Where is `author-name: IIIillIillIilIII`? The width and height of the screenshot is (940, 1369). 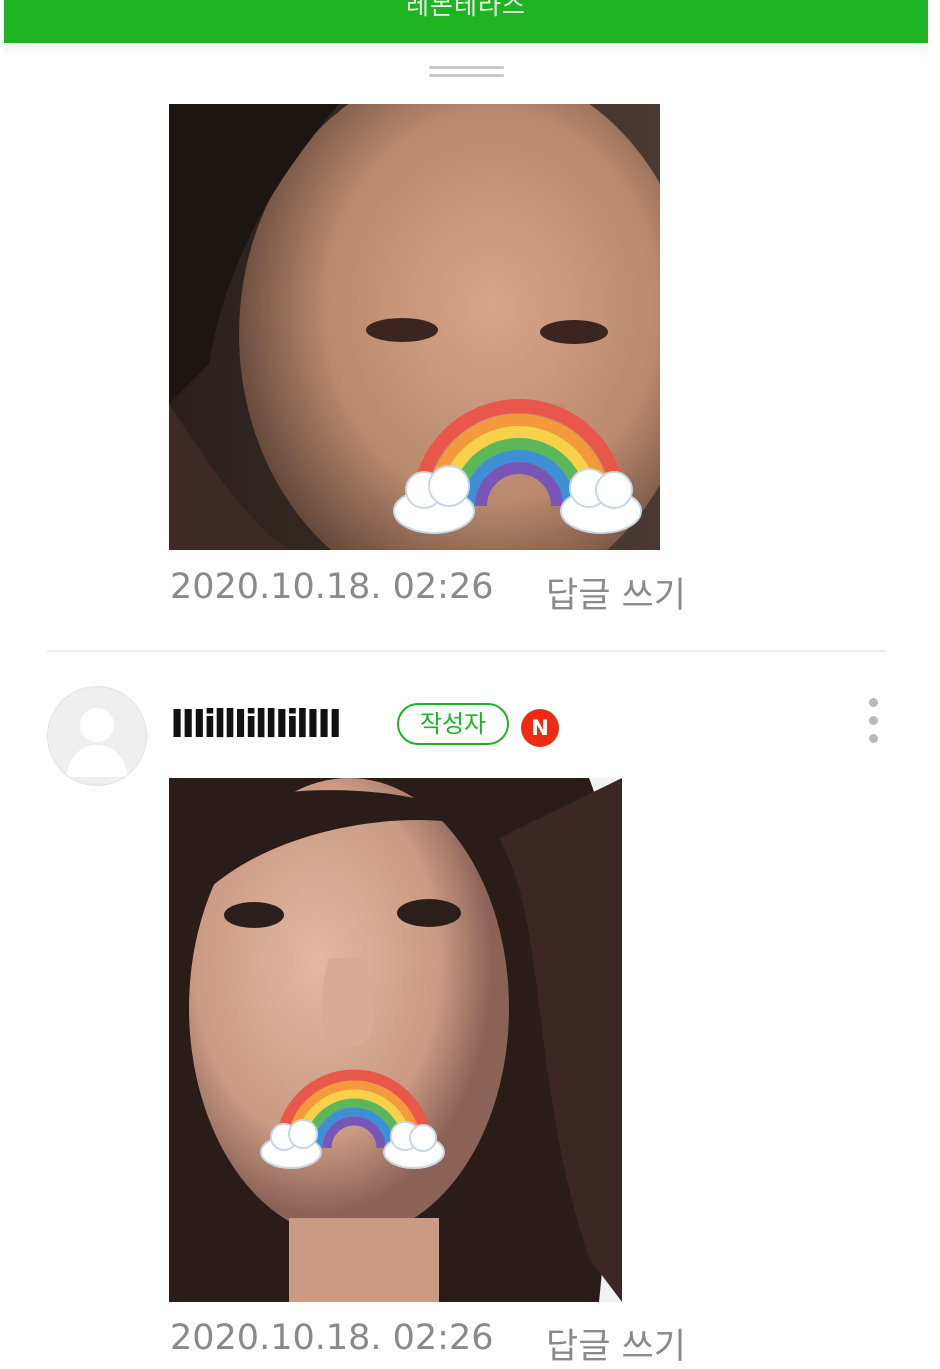 author-name: IIIillIillIilIII is located at coordinates (256, 724).